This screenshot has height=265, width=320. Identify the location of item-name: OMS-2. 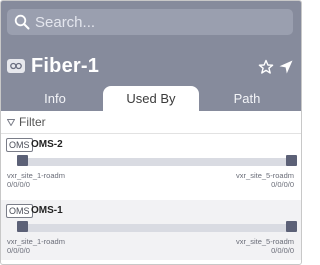
(47, 144).